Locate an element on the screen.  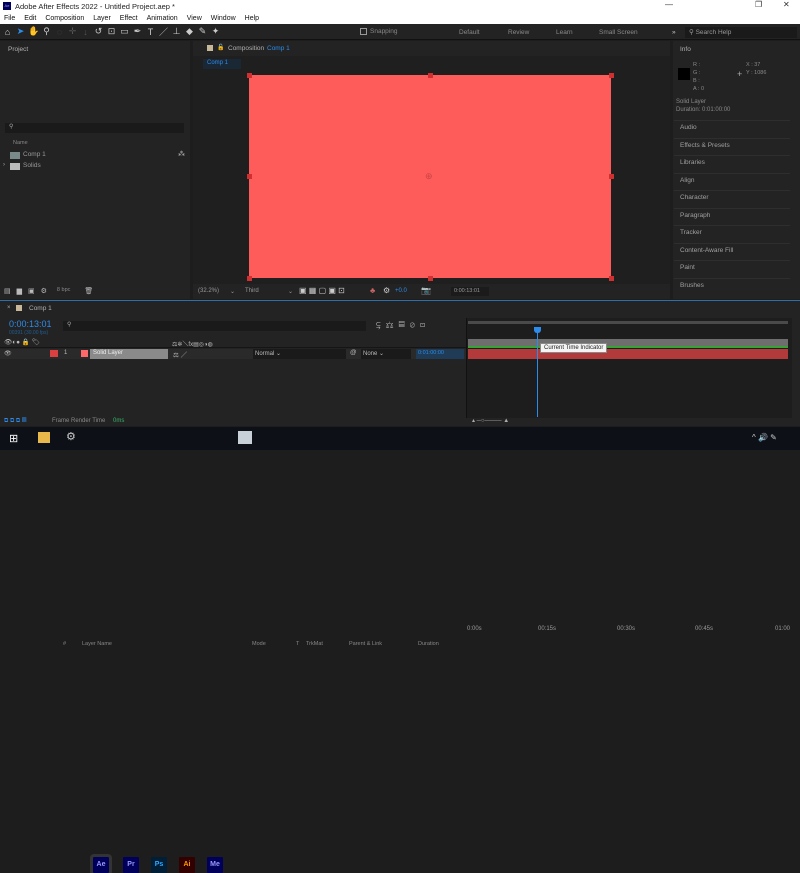
timeline-tab: Comp 1 is located at coordinates (40, 308).